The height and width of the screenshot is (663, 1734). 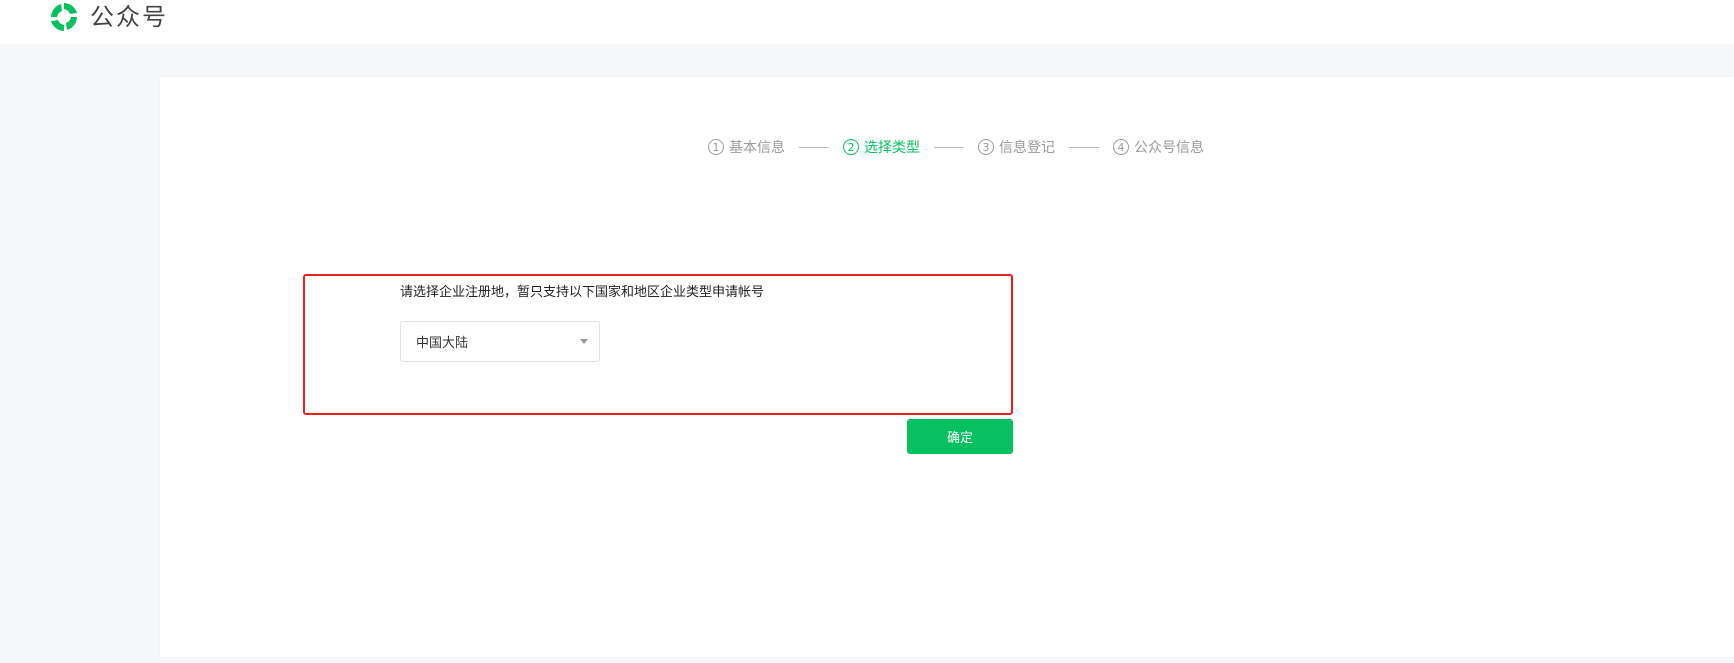 I want to click on brand-logo: 公众号, so click(x=107, y=16).